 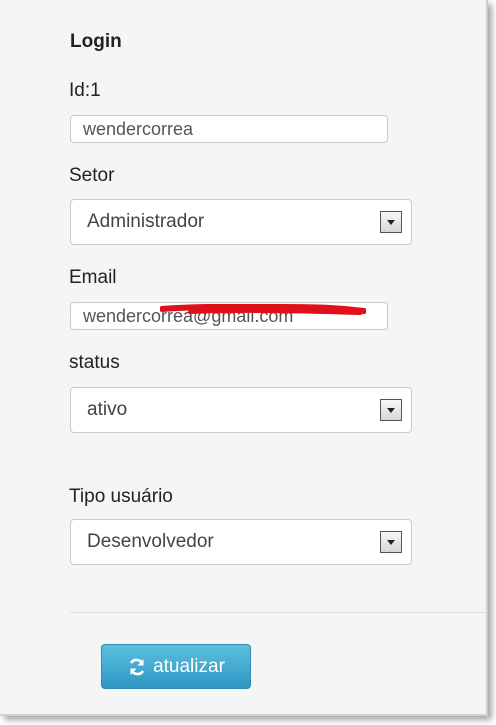 I want to click on email-label: Email, so click(x=93, y=277).